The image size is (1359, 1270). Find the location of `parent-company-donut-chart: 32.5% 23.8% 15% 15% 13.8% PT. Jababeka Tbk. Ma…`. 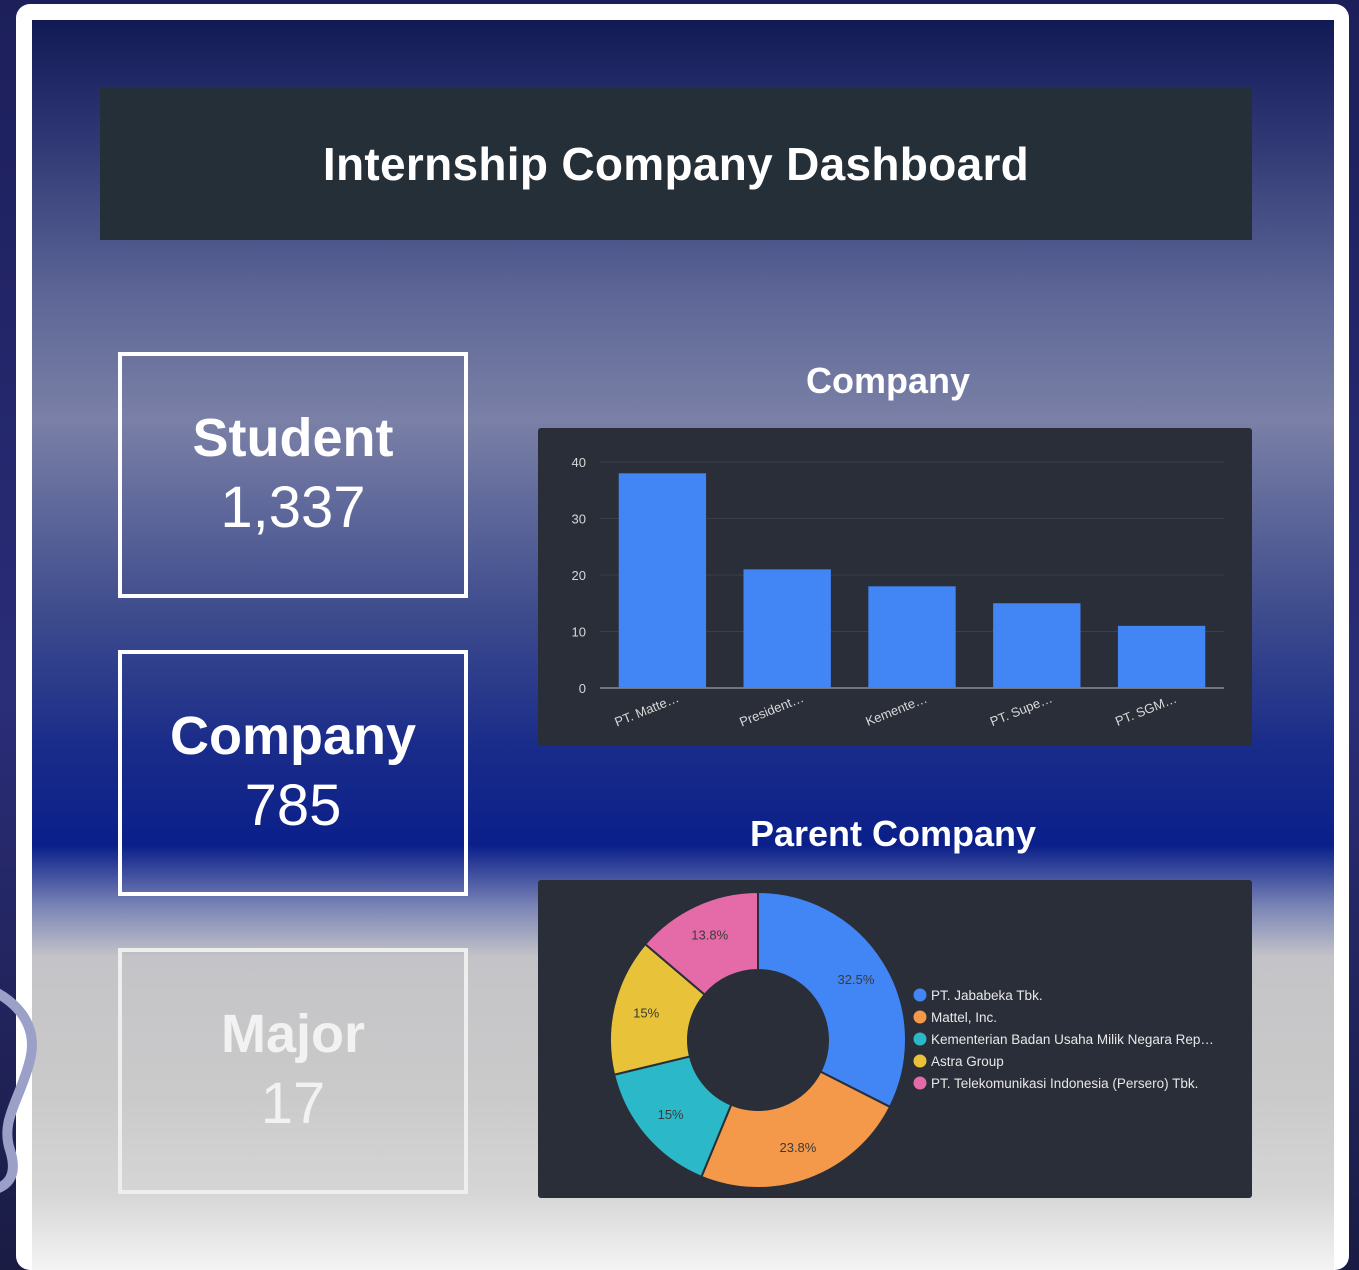

parent-company-donut-chart: 32.5% 23.8% 15% 15% 13.8% PT. Jababeka Tbk. Ma… is located at coordinates (911, 1039).